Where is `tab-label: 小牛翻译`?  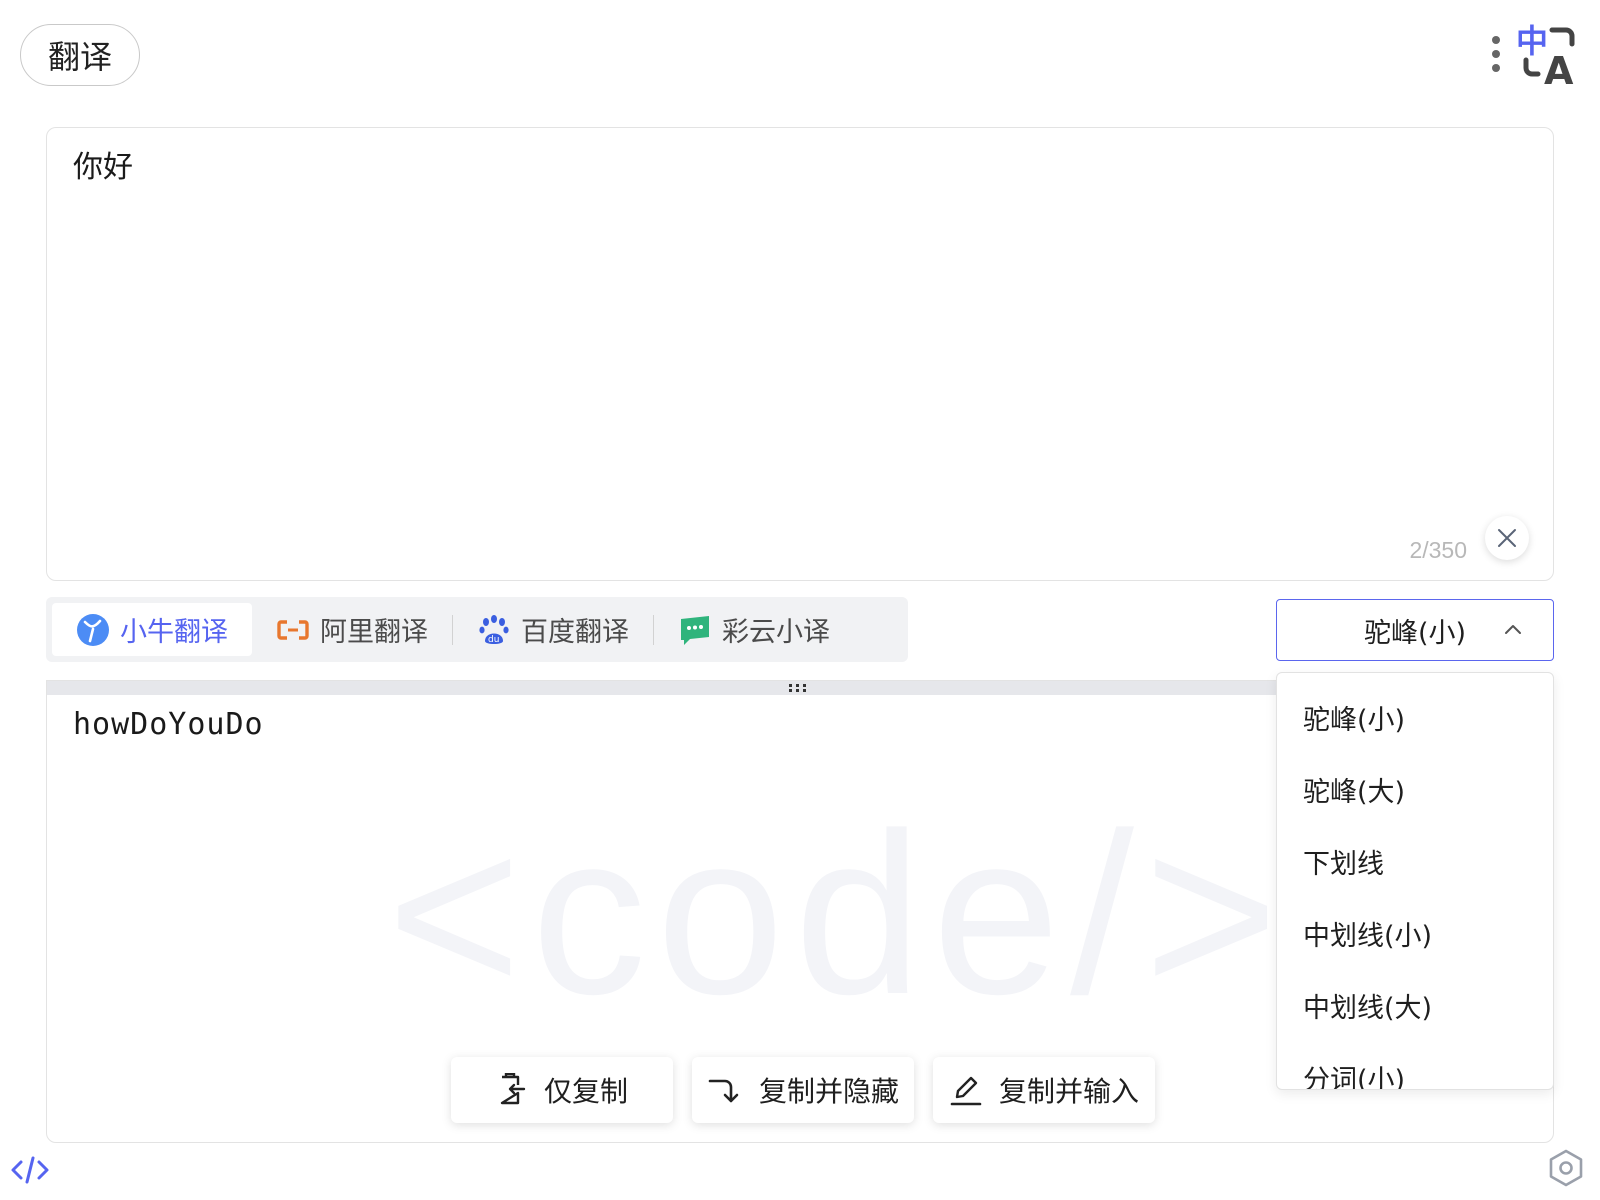
tab-label: 小牛翻译 is located at coordinates (174, 632).